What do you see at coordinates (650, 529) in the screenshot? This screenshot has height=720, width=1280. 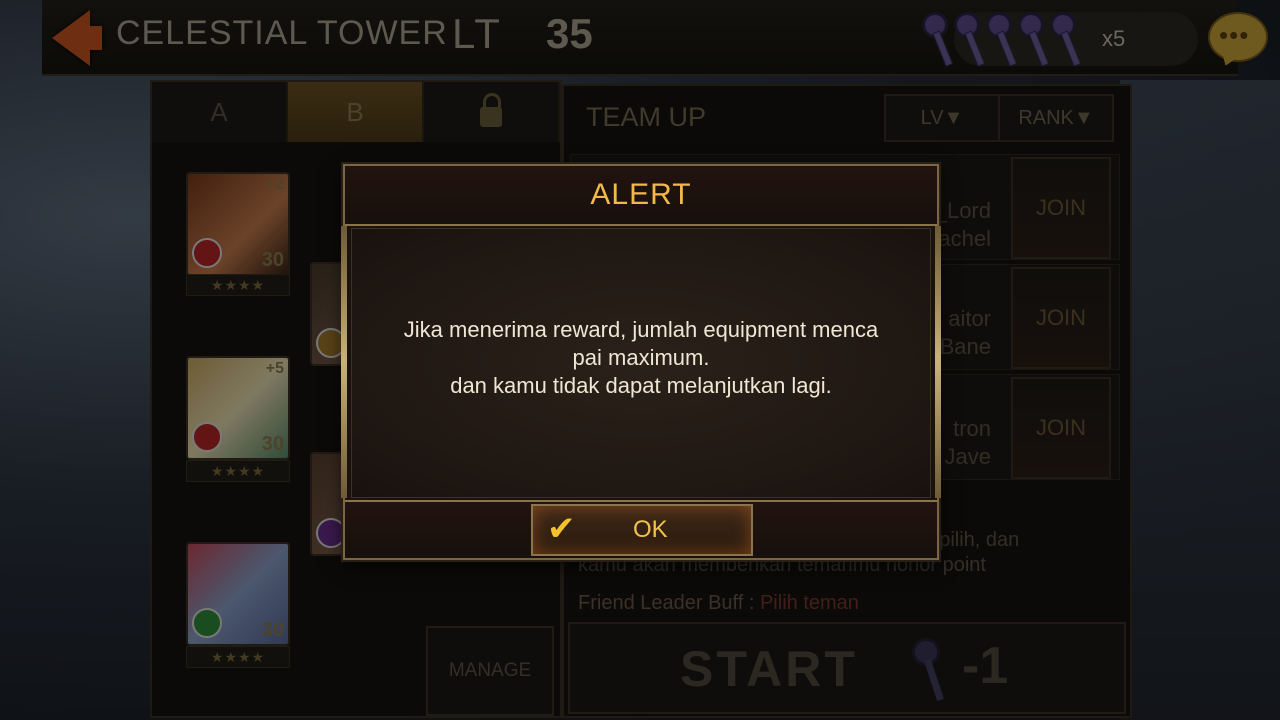 I see `ok-label: OK` at bounding box center [650, 529].